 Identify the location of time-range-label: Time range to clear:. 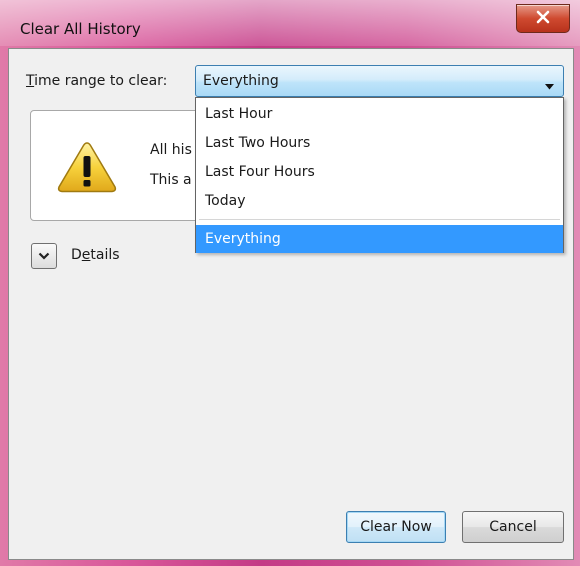
(97, 81).